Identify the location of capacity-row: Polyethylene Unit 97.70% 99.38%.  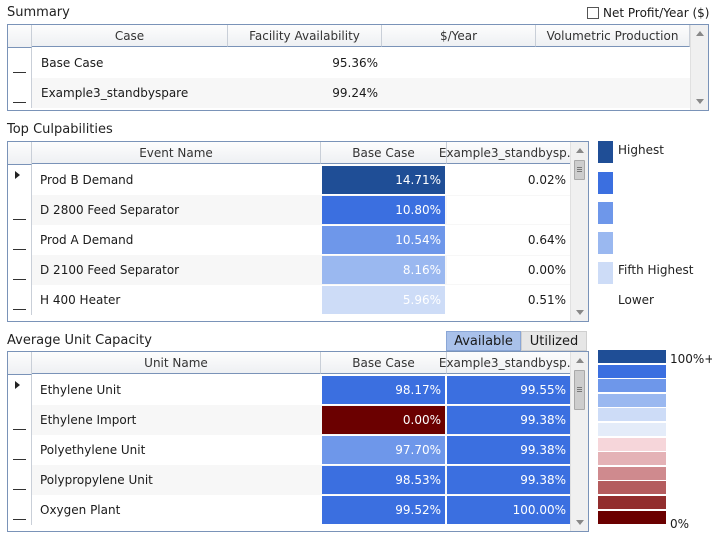
(301, 450).